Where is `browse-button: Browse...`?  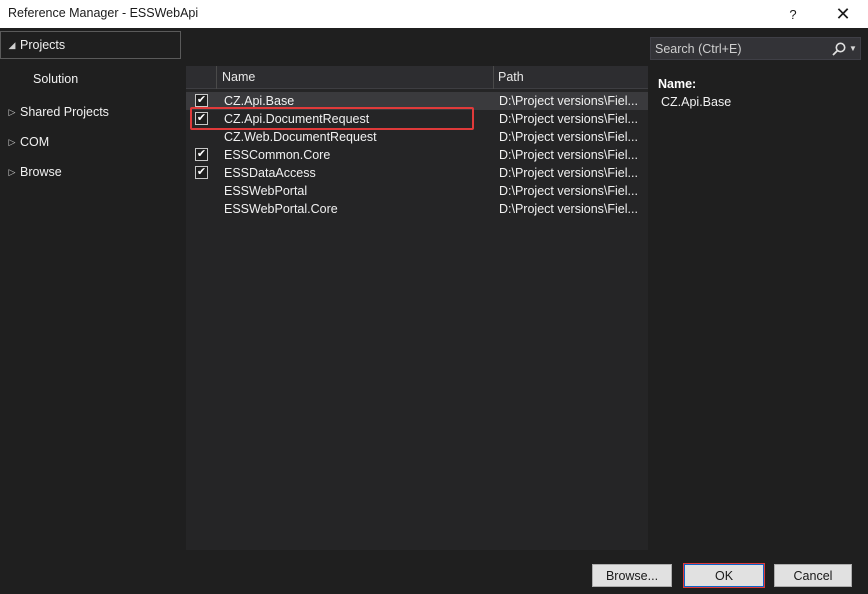 browse-button: Browse... is located at coordinates (632, 575).